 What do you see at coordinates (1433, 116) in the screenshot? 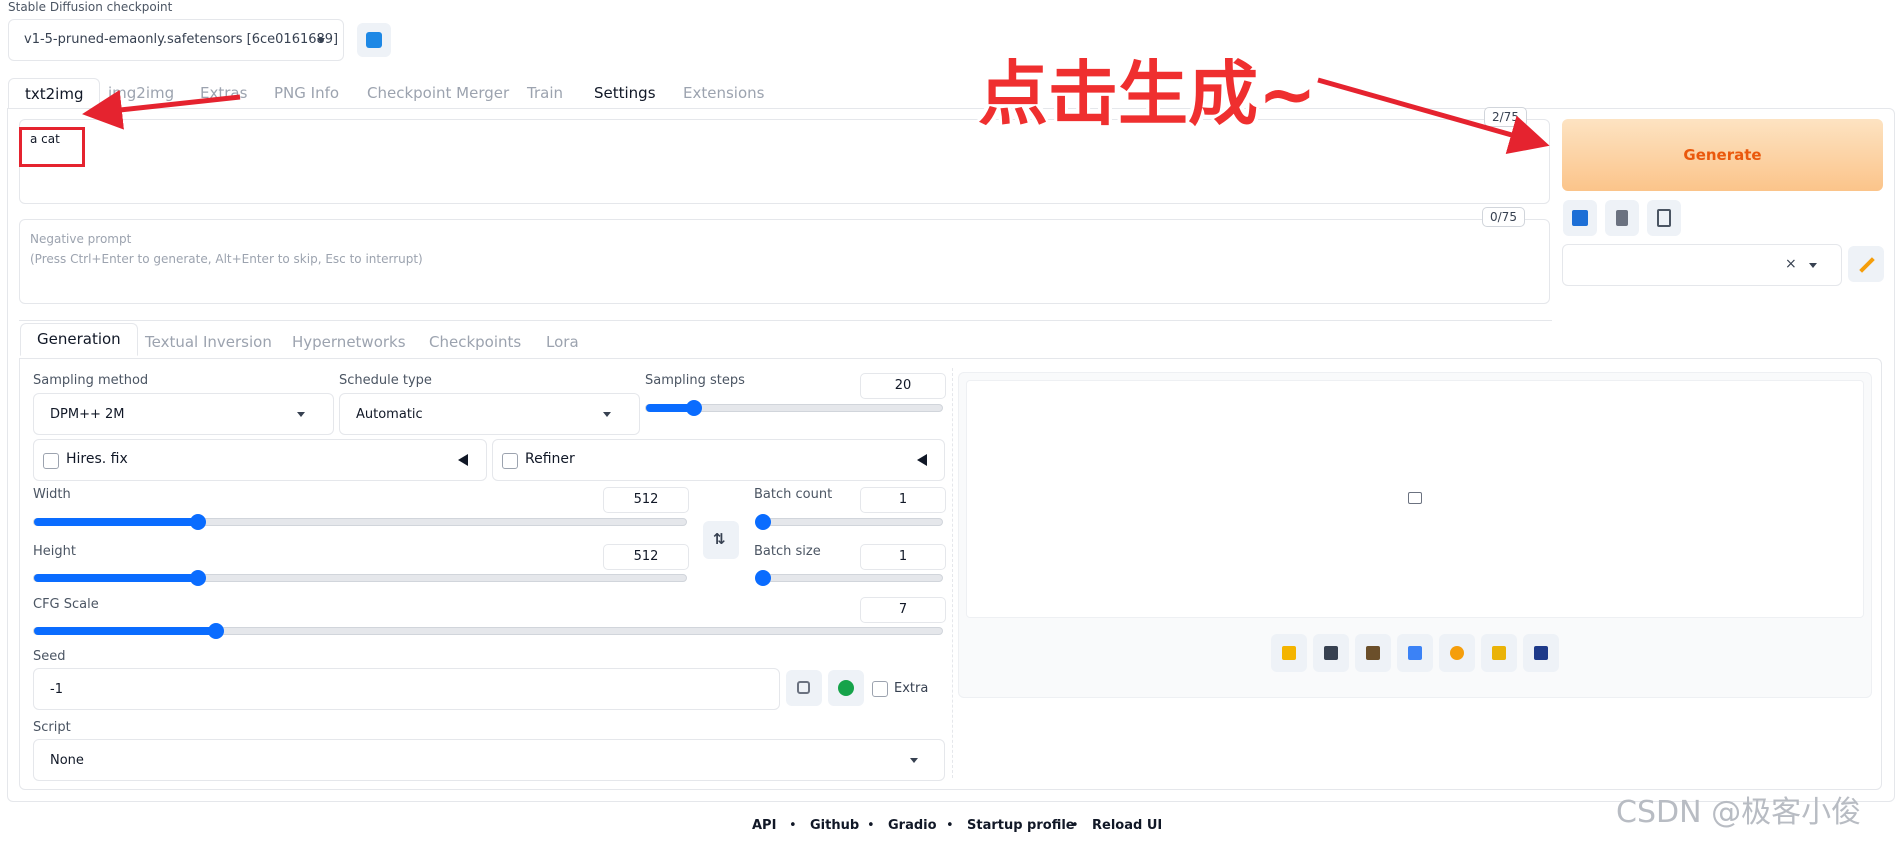
I see `arrow-to-generate` at bounding box center [1433, 116].